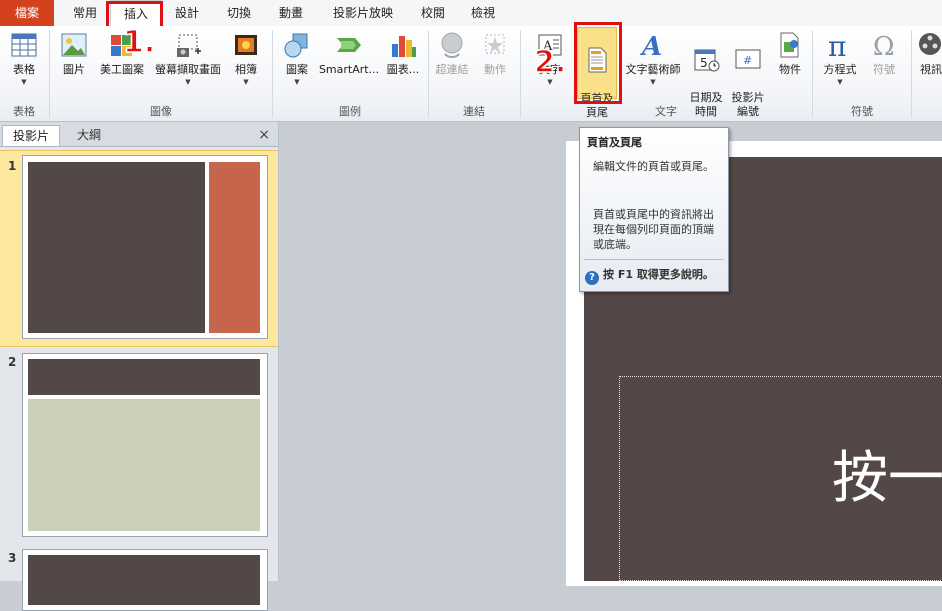 This screenshot has width=942, height=611. What do you see at coordinates (349, 45) in the screenshot?
I see `smartart-icon` at bounding box center [349, 45].